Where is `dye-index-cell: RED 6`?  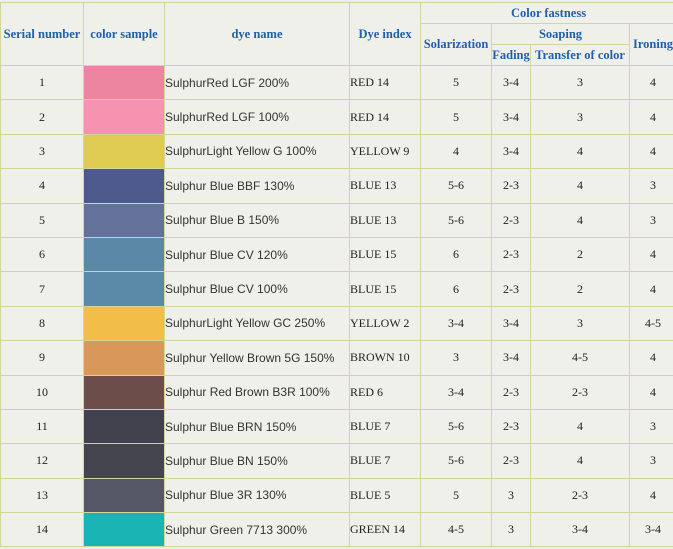
dye-index-cell: RED 6 is located at coordinates (385, 392).